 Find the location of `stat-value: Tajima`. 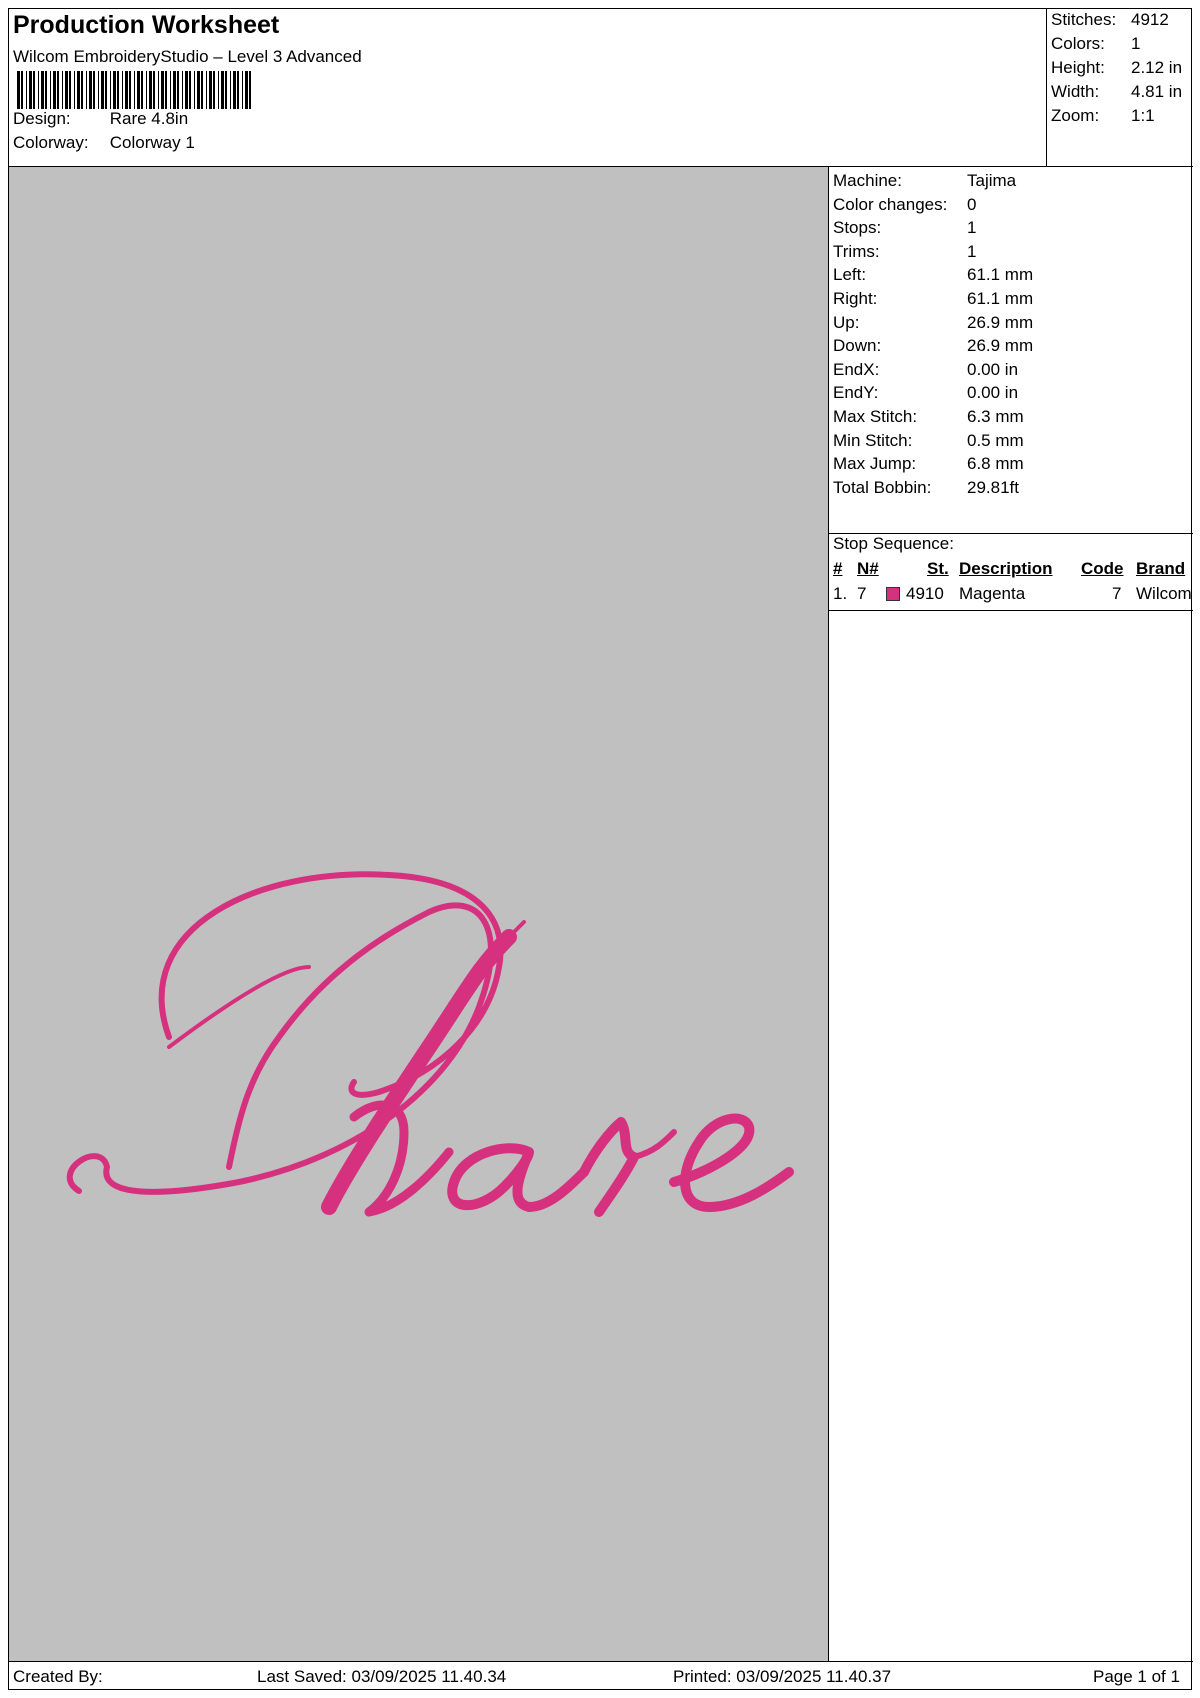

stat-value: Tajima is located at coordinates (992, 180).